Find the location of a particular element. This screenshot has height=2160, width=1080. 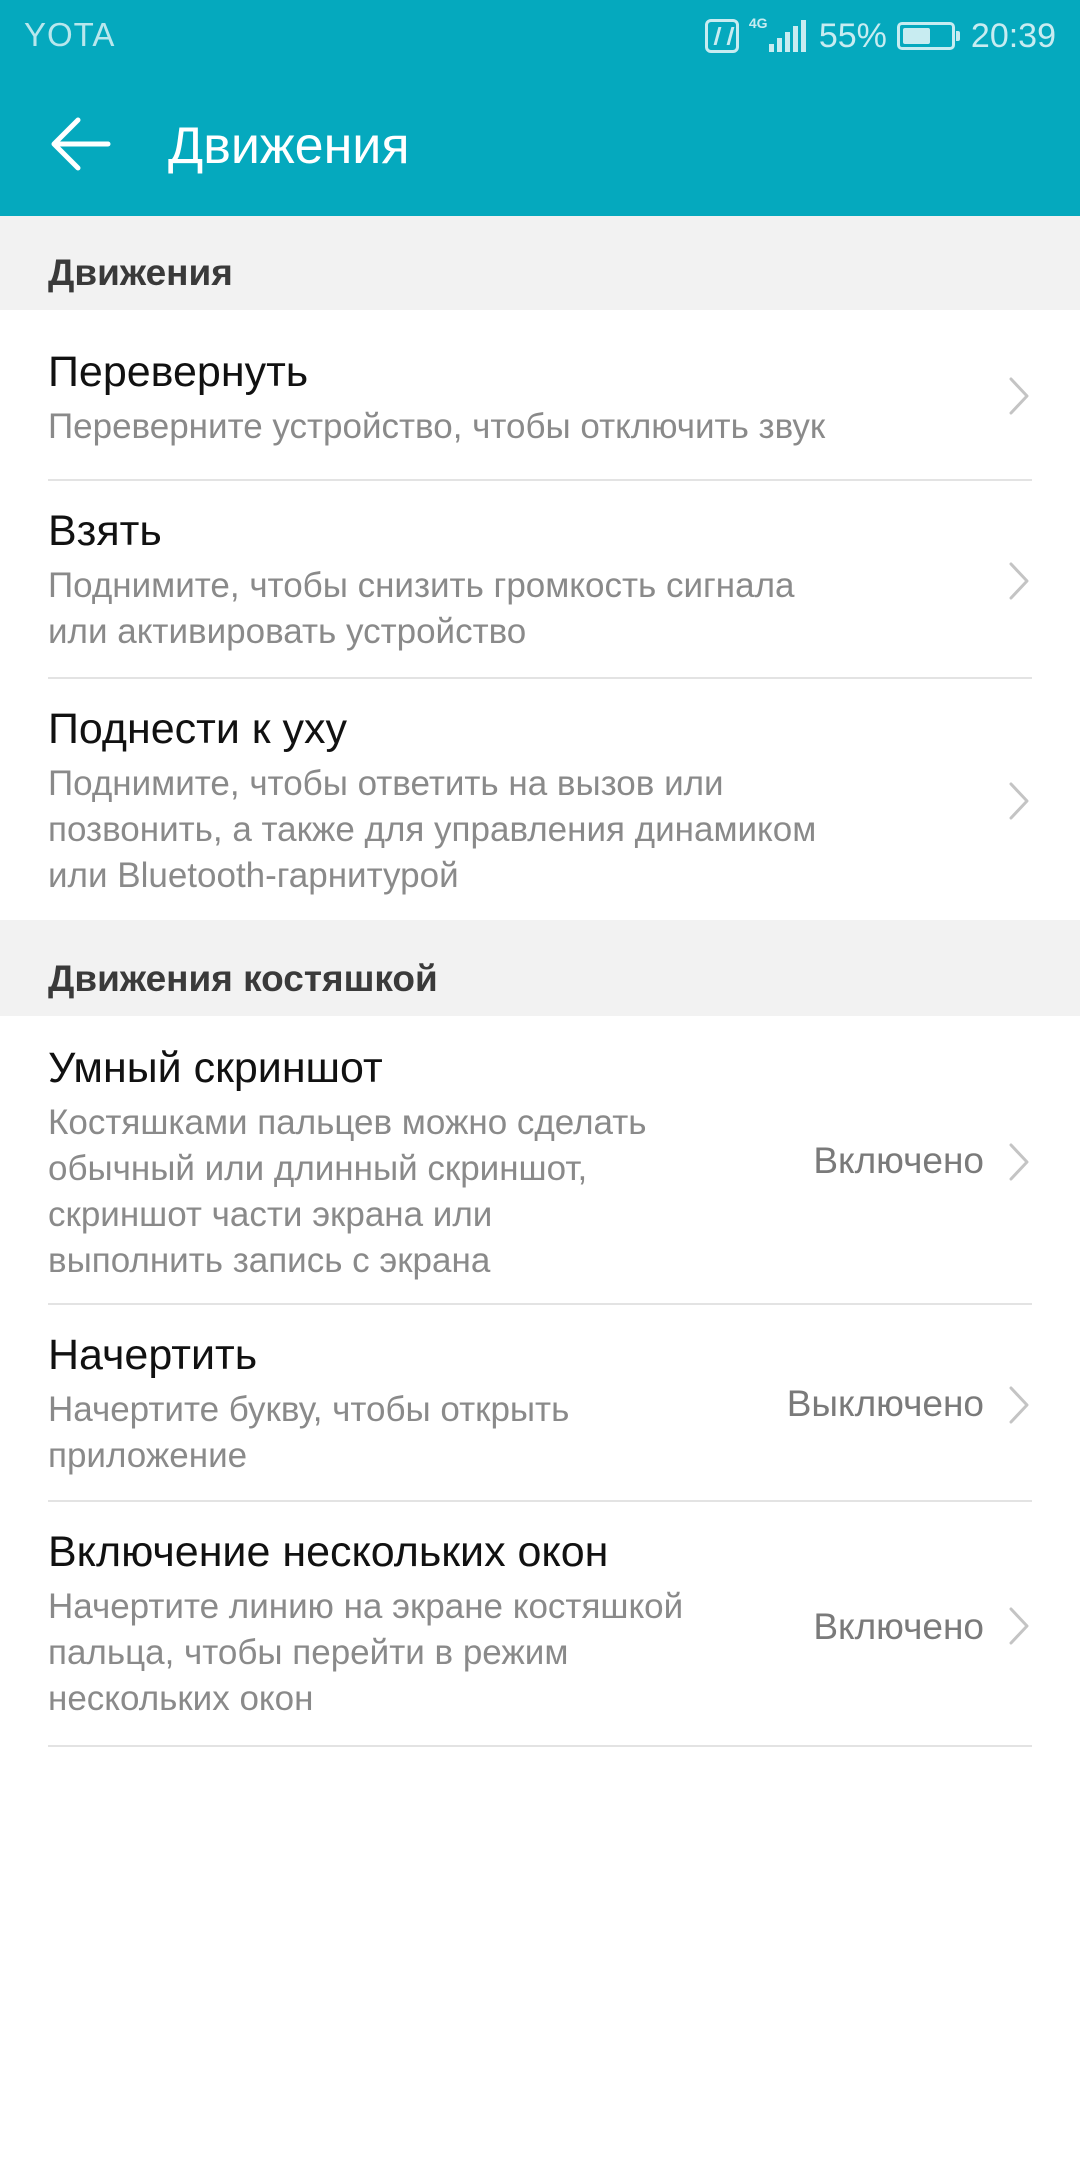

arrow-left-icon is located at coordinates (81, 144).